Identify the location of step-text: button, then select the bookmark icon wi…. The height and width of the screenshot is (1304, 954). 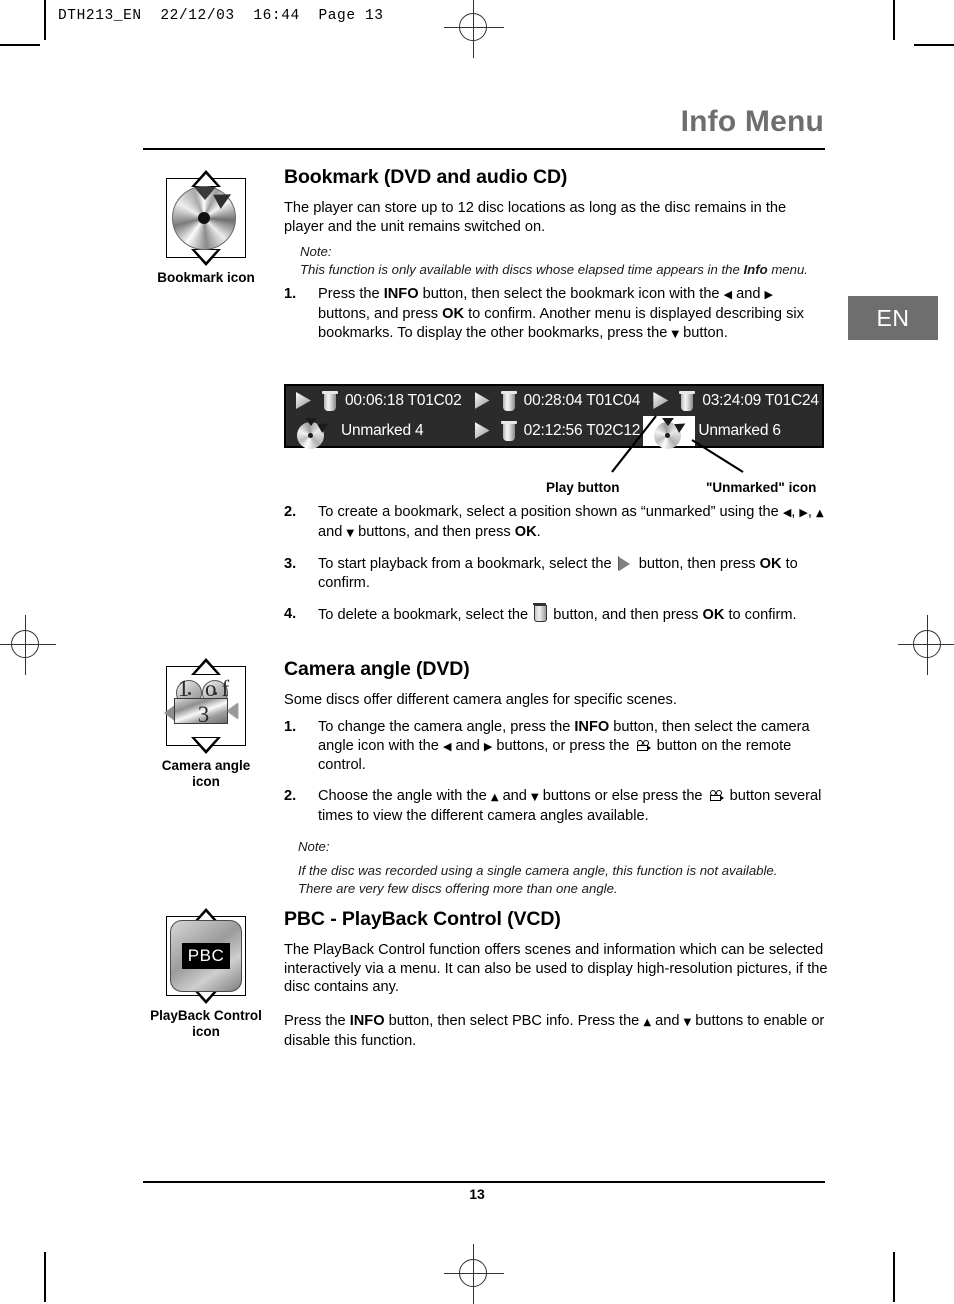
(571, 294).